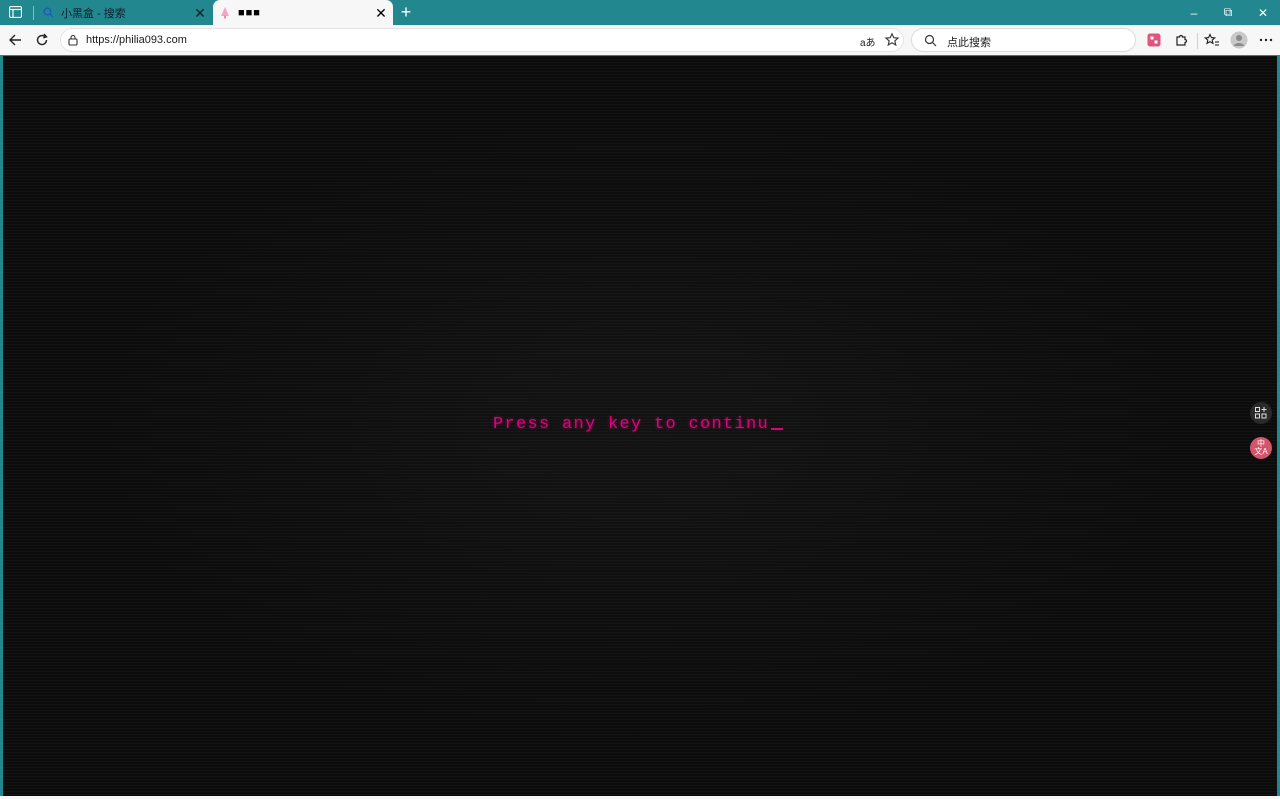 This screenshot has height=799, width=1280. I want to click on puzzle-icon, so click(1182, 40).